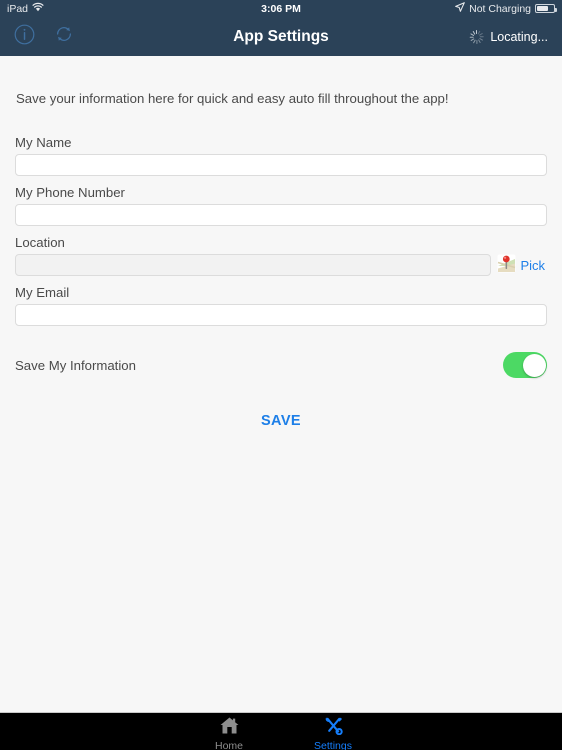 This screenshot has width=562, height=750. What do you see at coordinates (500, 8) in the screenshot?
I see `charging-status: Not Charging` at bounding box center [500, 8].